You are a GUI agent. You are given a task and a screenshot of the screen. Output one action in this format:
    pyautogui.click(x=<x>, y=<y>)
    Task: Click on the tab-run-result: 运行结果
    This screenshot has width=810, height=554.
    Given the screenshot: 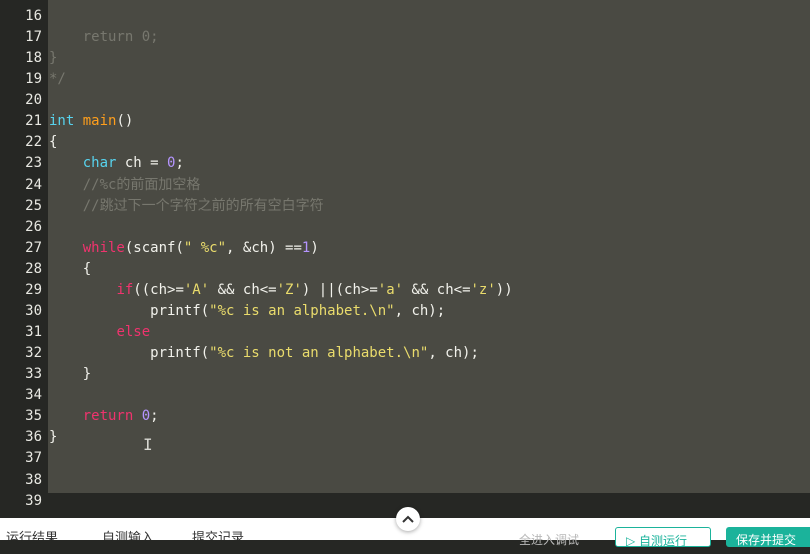 What is the action you would take?
    pyautogui.click(x=32, y=535)
    